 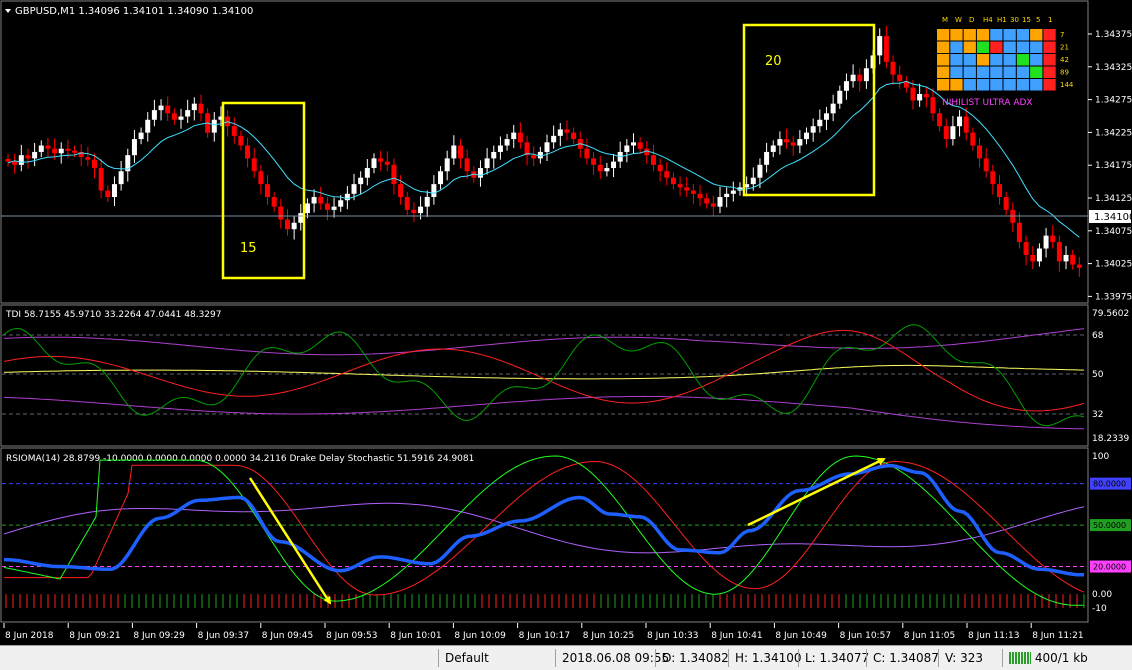 I want to click on connection-bars-icon, so click(x=1020, y=658).